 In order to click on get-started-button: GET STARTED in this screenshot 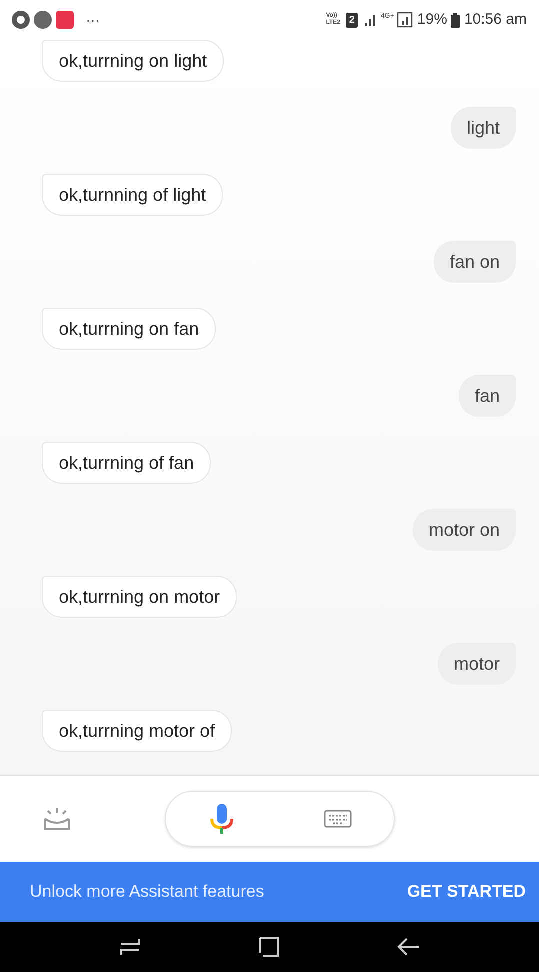, I will do `click(466, 892)`.